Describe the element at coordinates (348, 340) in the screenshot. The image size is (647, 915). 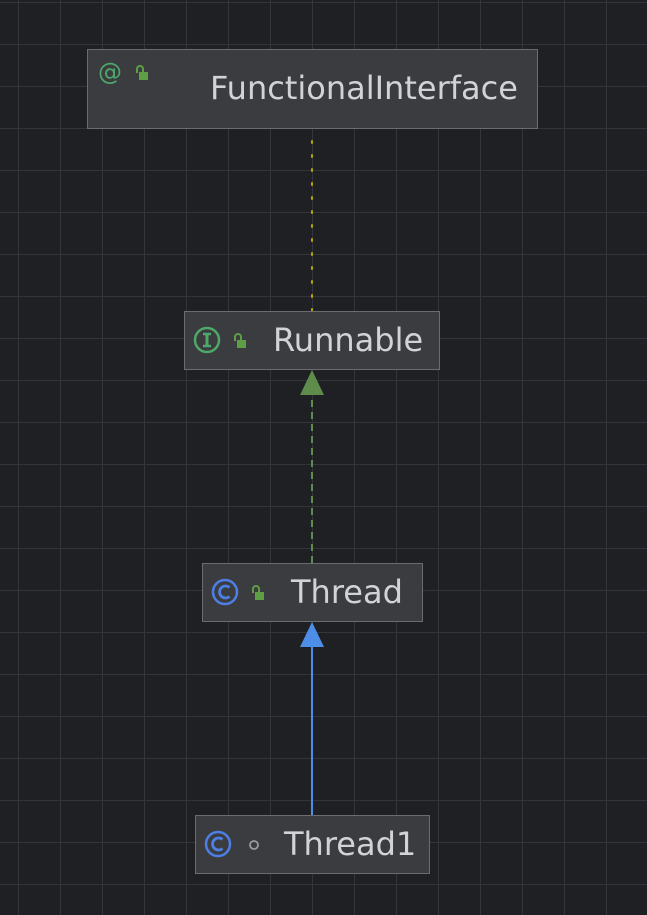
I see `node-name: Runnable` at that location.